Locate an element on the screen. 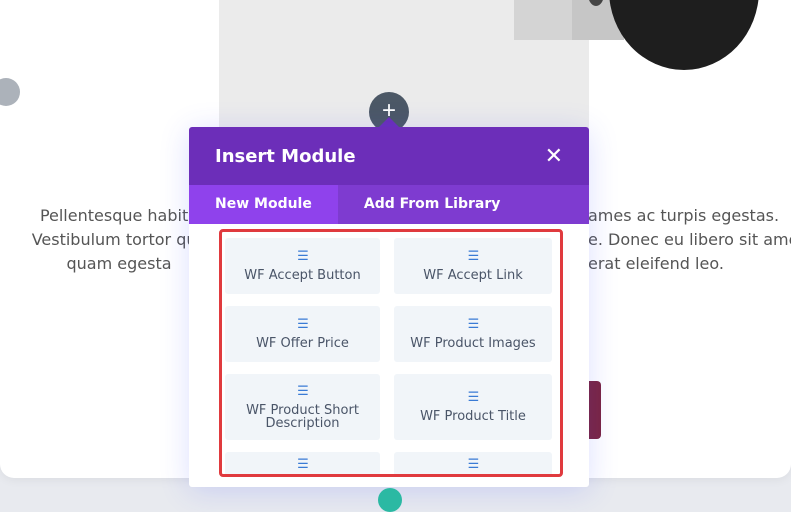 This screenshot has width=791, height=512. module-partial-right: ☰ is located at coordinates (473, 463).